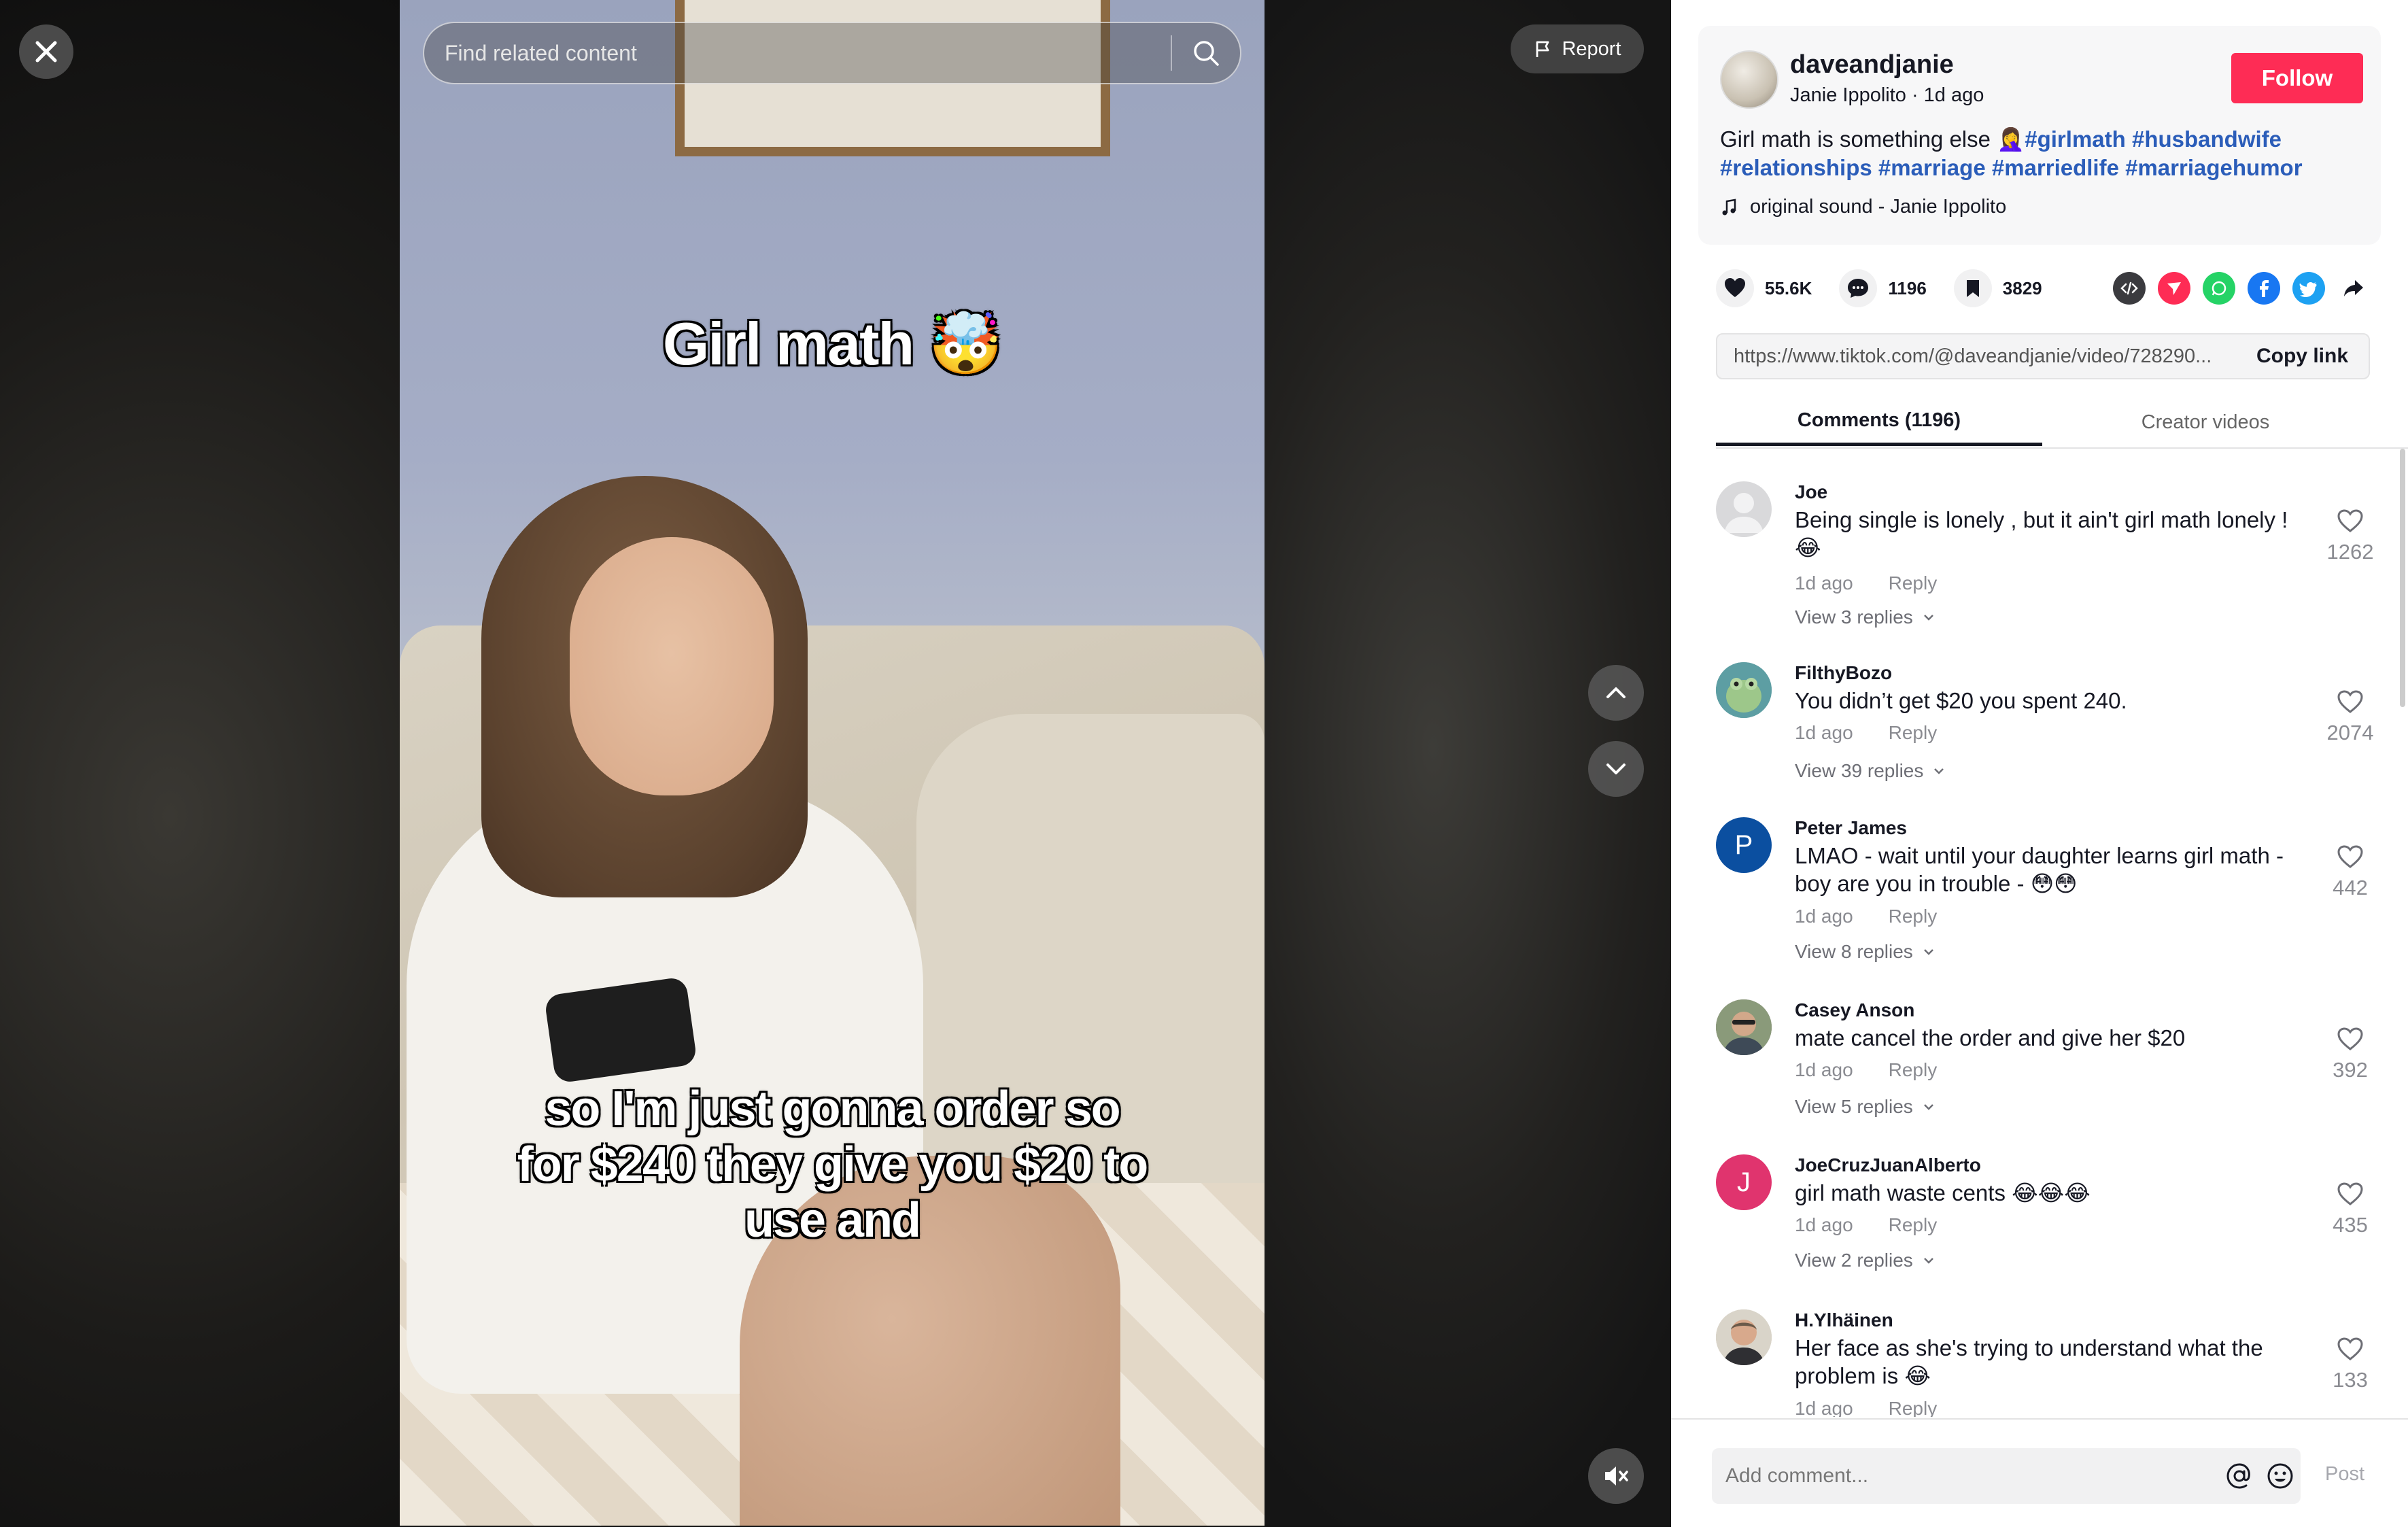 Image resolution: width=2408 pixels, height=1527 pixels. Describe the element at coordinates (2297, 78) in the screenshot. I see `follow-button: Follow` at that location.